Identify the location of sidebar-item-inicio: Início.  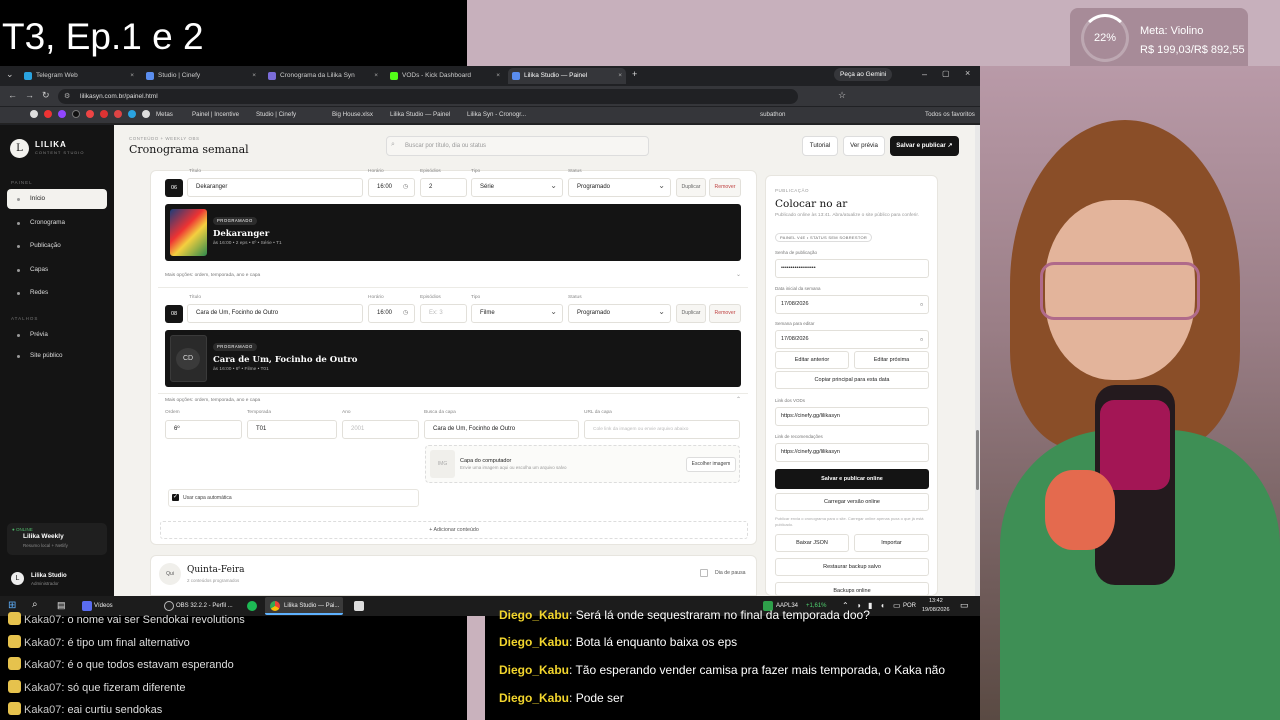
(57, 199).